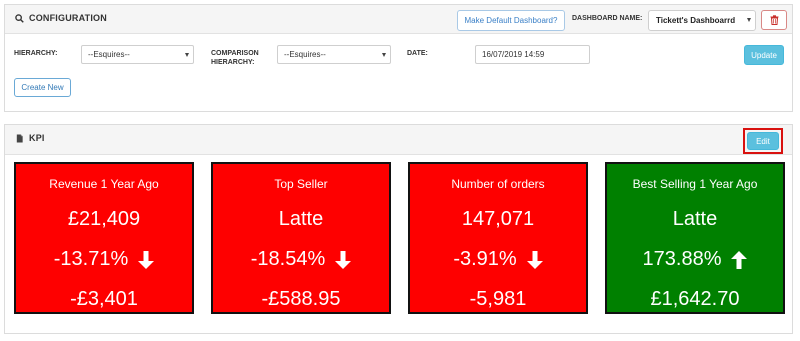 Image resolution: width=800 pixels, height=341 pixels. I want to click on date-label: DATE:, so click(417, 53).